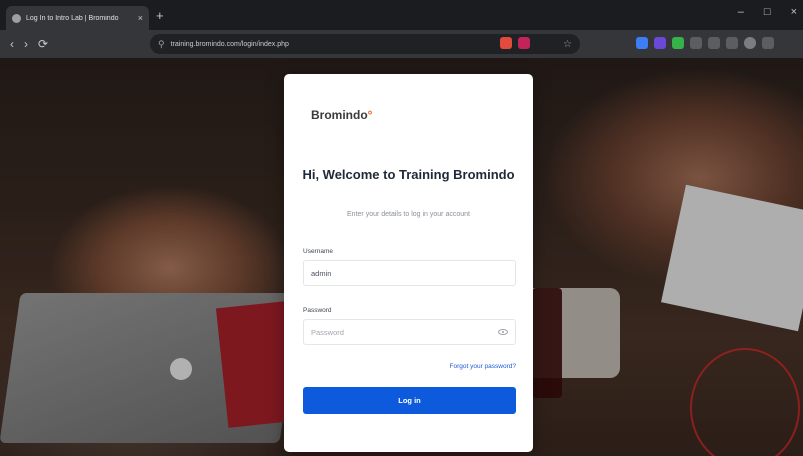 This screenshot has width=803, height=456. What do you see at coordinates (16, 18) in the screenshot?
I see `favicon-icon` at bounding box center [16, 18].